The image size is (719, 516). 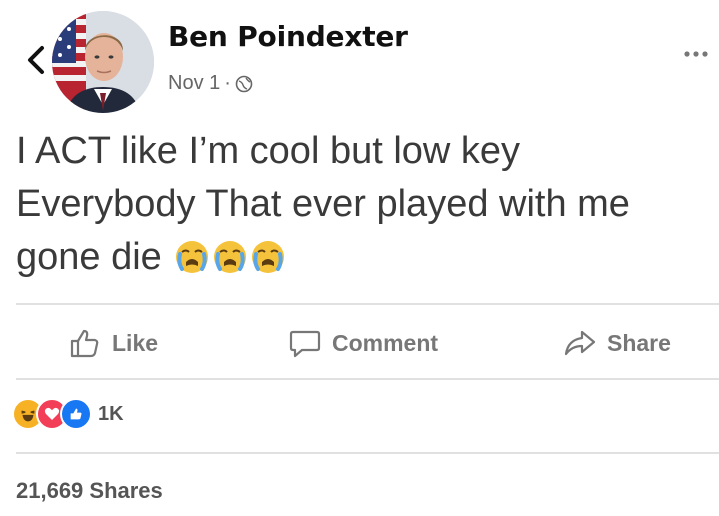 I want to click on like-reaction-icon, so click(x=76, y=414).